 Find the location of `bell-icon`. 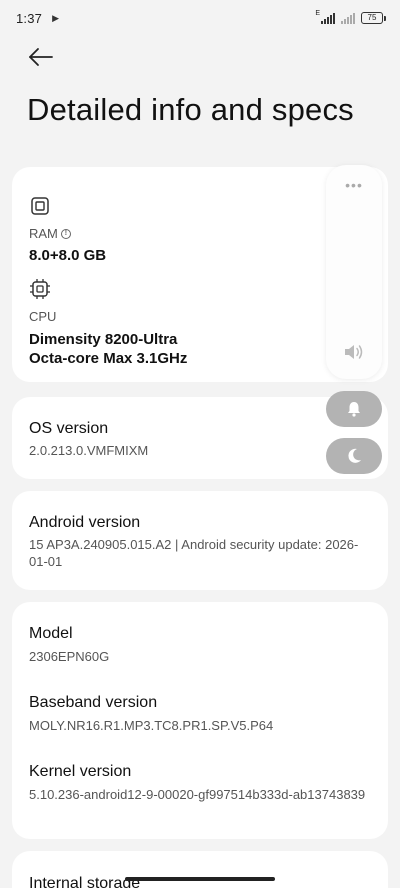

bell-icon is located at coordinates (354, 409).